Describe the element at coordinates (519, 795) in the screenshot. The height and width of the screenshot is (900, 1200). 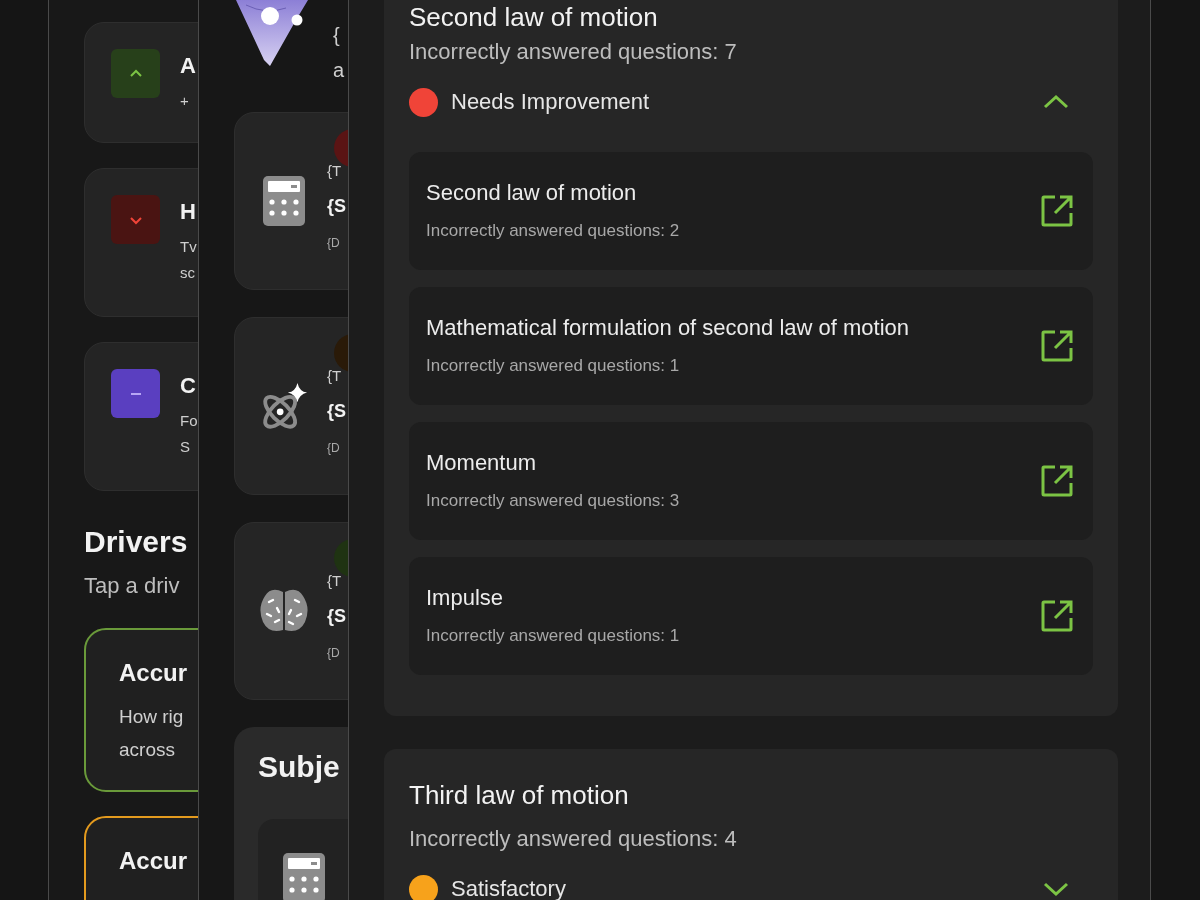
I see `topic-title: Third law of motion` at that location.